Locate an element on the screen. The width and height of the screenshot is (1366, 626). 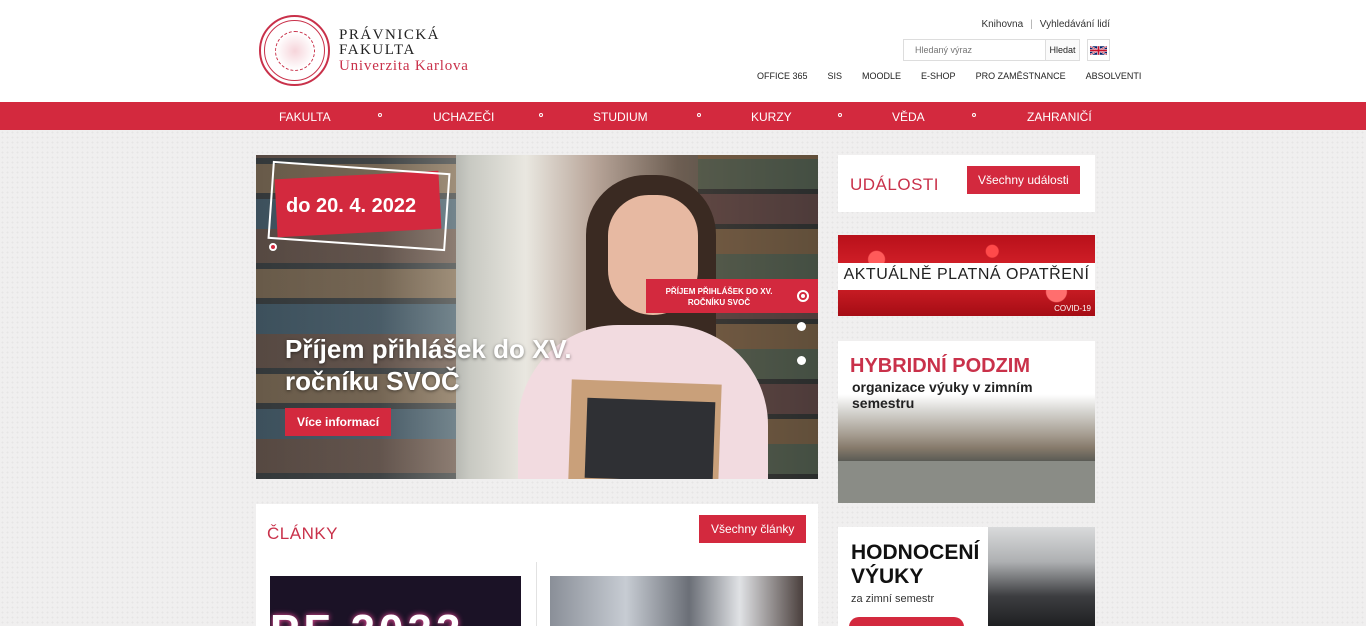
link-employees: PRO ZAMĚSTNANCE is located at coordinates (1021, 76).